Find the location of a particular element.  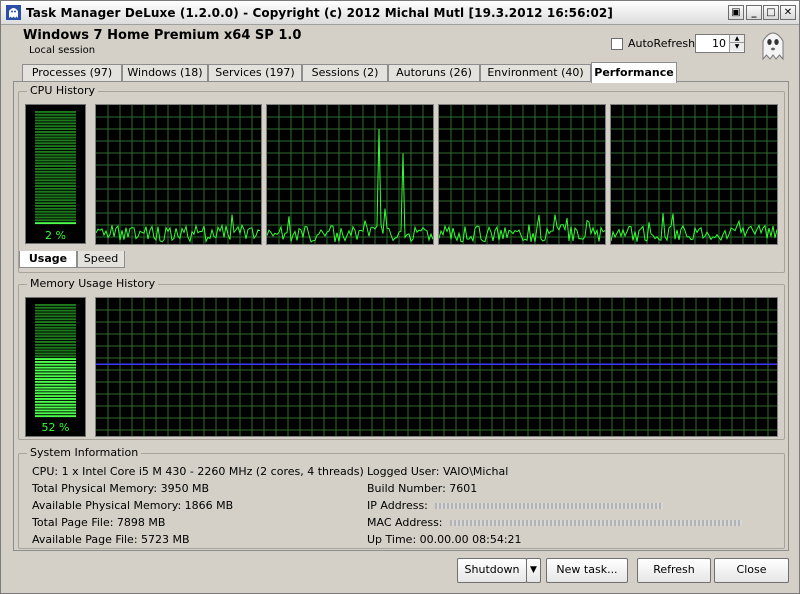

os-version: Windows 7 Home Premium x64 SP 1.0 is located at coordinates (162, 35).